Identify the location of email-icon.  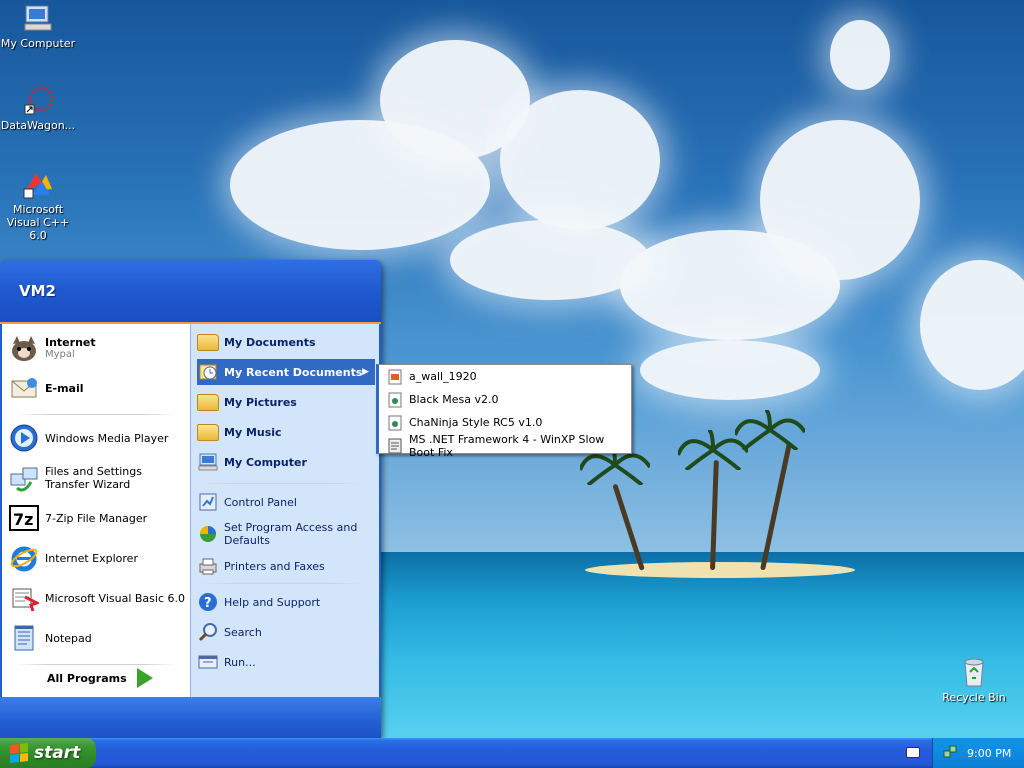
(24, 388).